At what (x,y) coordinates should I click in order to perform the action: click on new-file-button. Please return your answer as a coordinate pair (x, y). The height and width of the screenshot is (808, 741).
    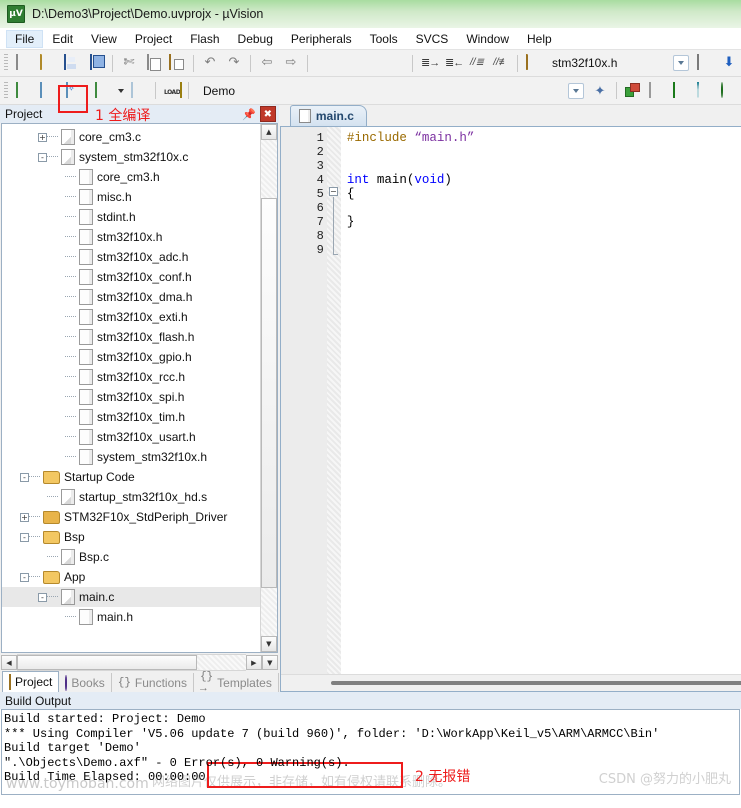
    Looking at the image, I should click on (24, 63).